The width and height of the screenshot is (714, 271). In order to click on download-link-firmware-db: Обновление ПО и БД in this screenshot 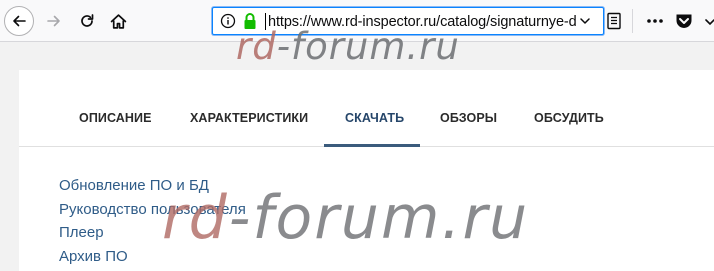, I will do `click(152, 186)`.